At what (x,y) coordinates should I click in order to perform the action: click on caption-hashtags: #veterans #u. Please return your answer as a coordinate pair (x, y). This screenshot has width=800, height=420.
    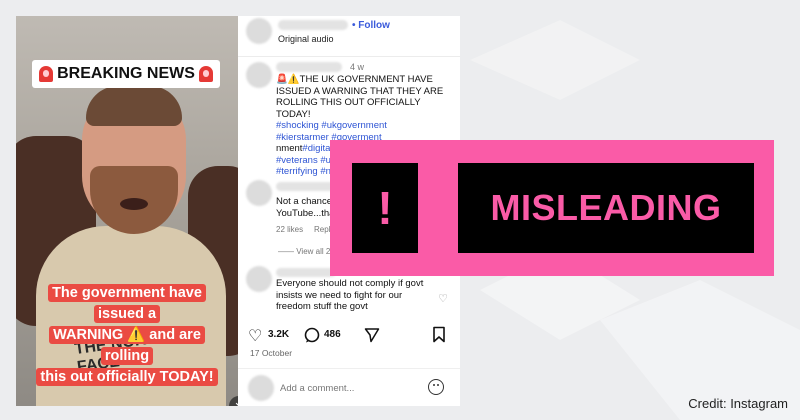
    Looking at the image, I should click on (303, 160).